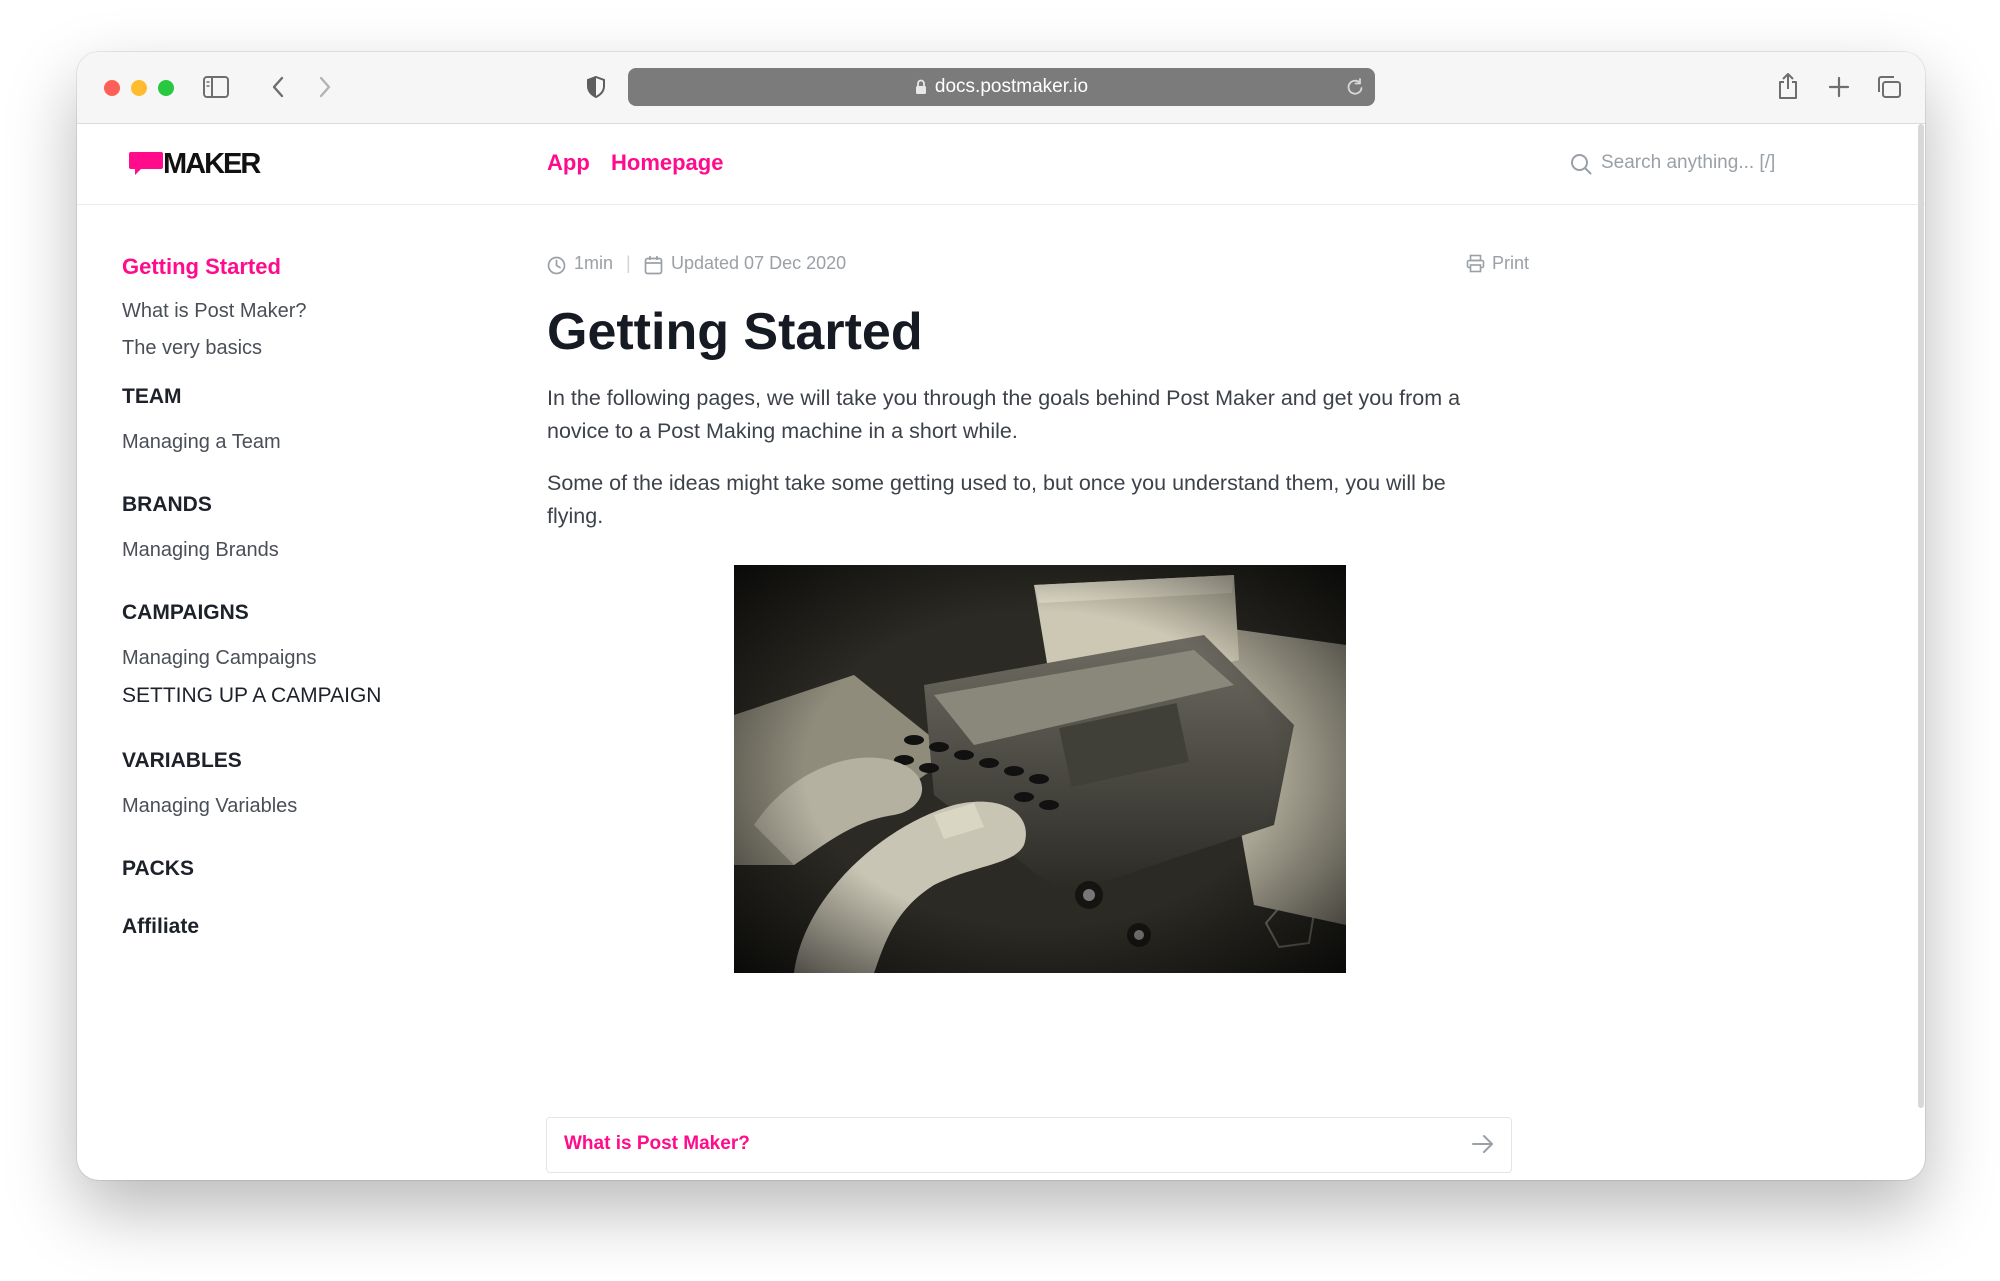 The image size is (2000, 1281). Describe the element at coordinates (1921, 616) in the screenshot. I see `page-scrollbar` at that location.